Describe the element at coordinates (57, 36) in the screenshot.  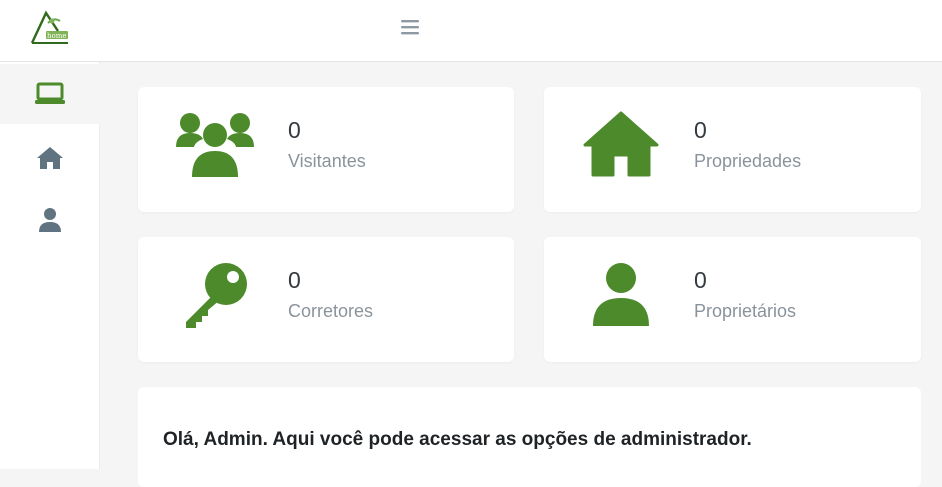
I see `logo-text: home` at that location.